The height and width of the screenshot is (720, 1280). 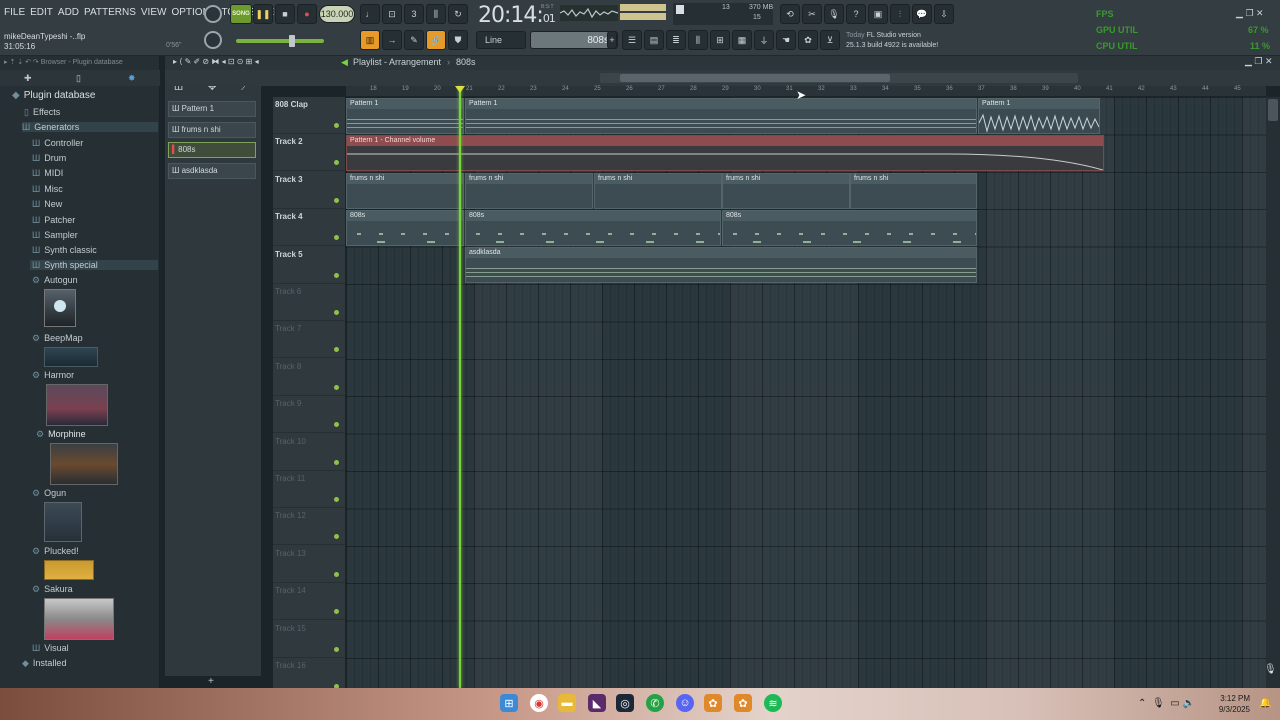 I want to click on close-icon: ✕, so click(x=1260, y=13).